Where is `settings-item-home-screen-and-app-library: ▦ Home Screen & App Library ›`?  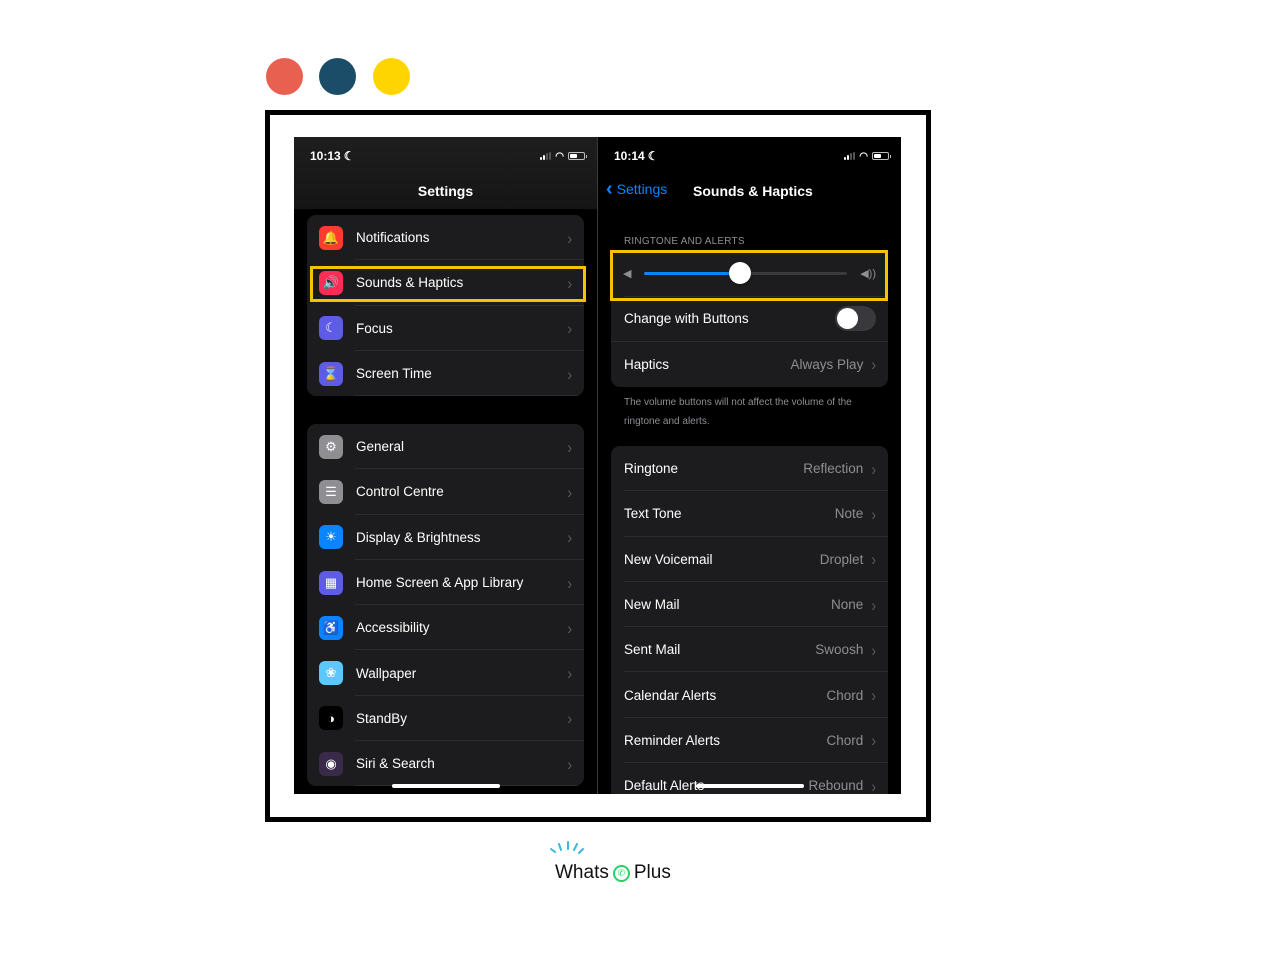 settings-item-home-screen-and-app-library: ▦ Home Screen & App Library › is located at coordinates (445, 583).